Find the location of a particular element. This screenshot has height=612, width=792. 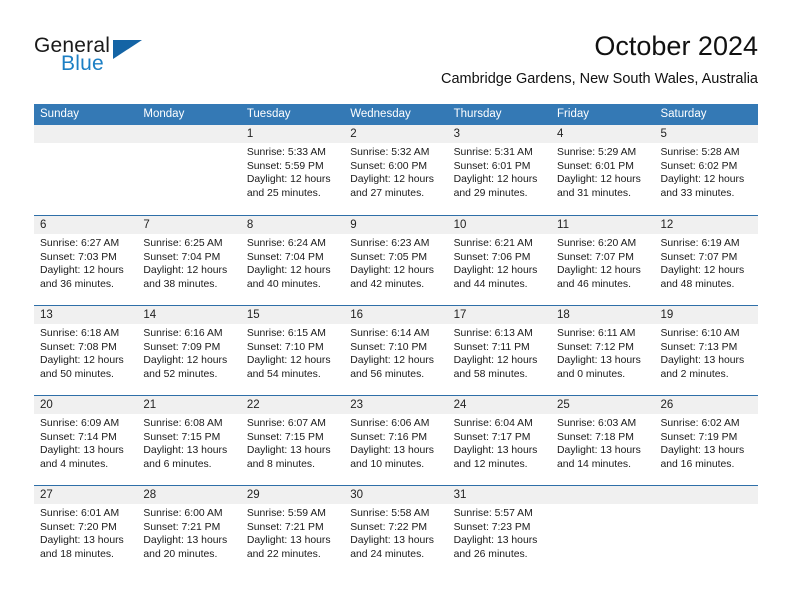

sunset-line: Sunset: 7:19 PM is located at coordinates (699, 437).